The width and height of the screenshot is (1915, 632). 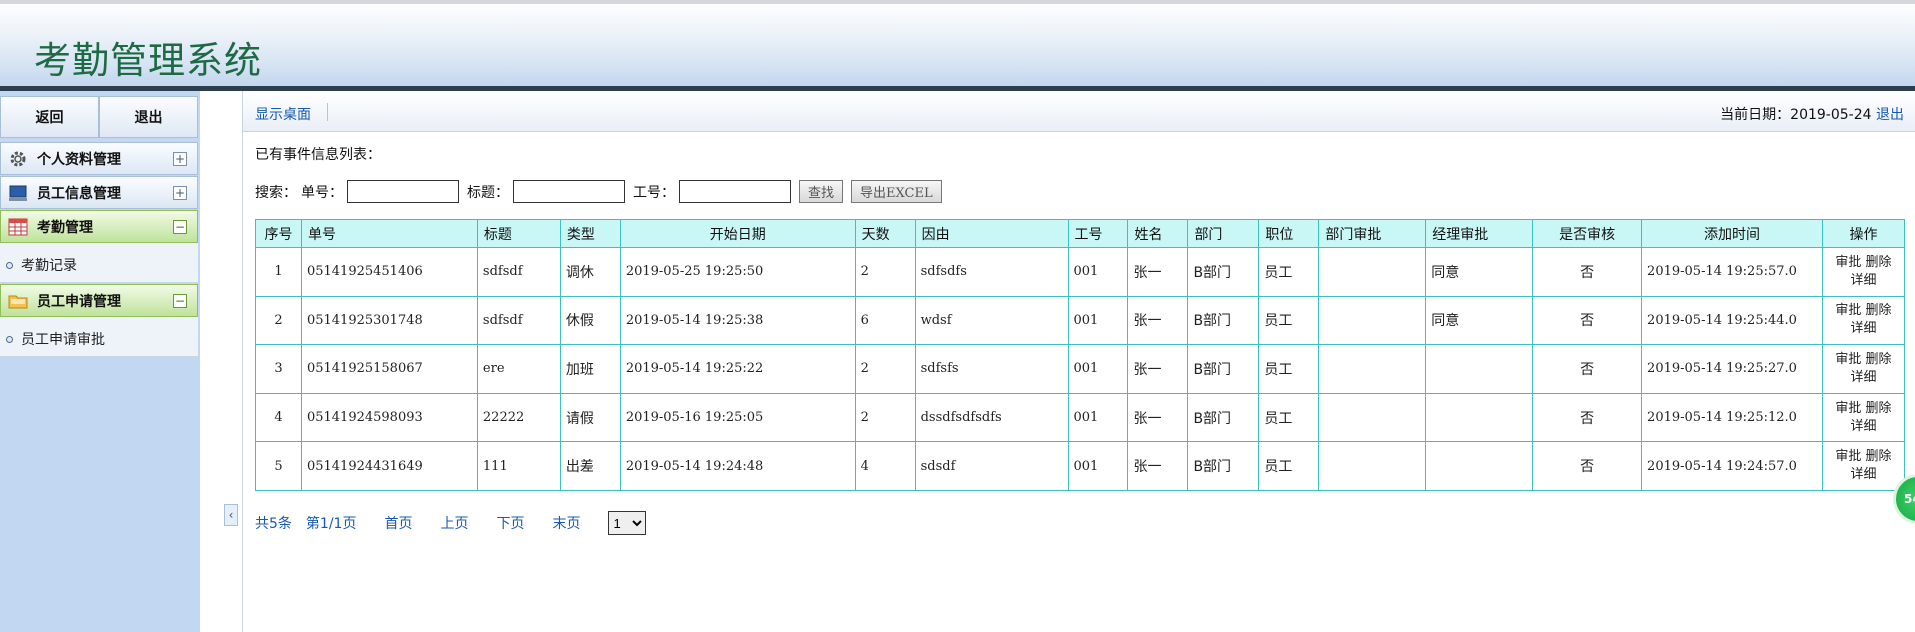 I want to click on table-cell: 同意, so click(x=1479, y=272).